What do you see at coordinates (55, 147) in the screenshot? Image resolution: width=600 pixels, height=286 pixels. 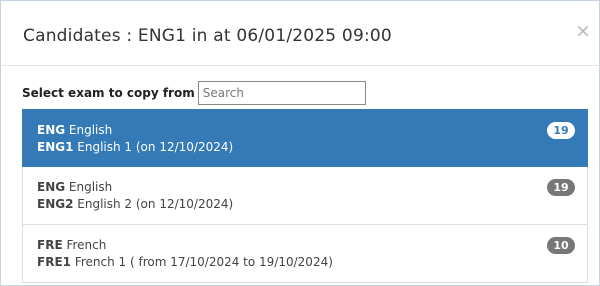 I see `exam-code: ENG1` at bounding box center [55, 147].